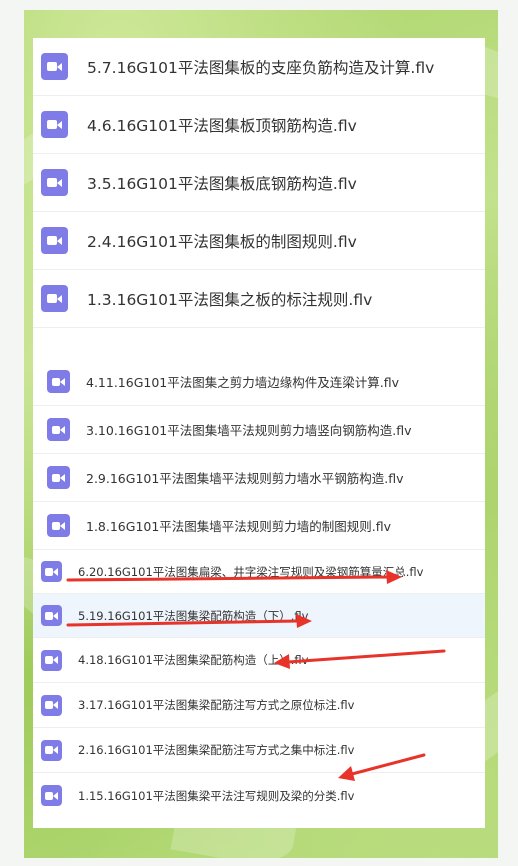  Describe the element at coordinates (222, 125) in the screenshot. I see `file-name: 4.6.16G101平法图集板顶钢筋构造.flv` at that location.